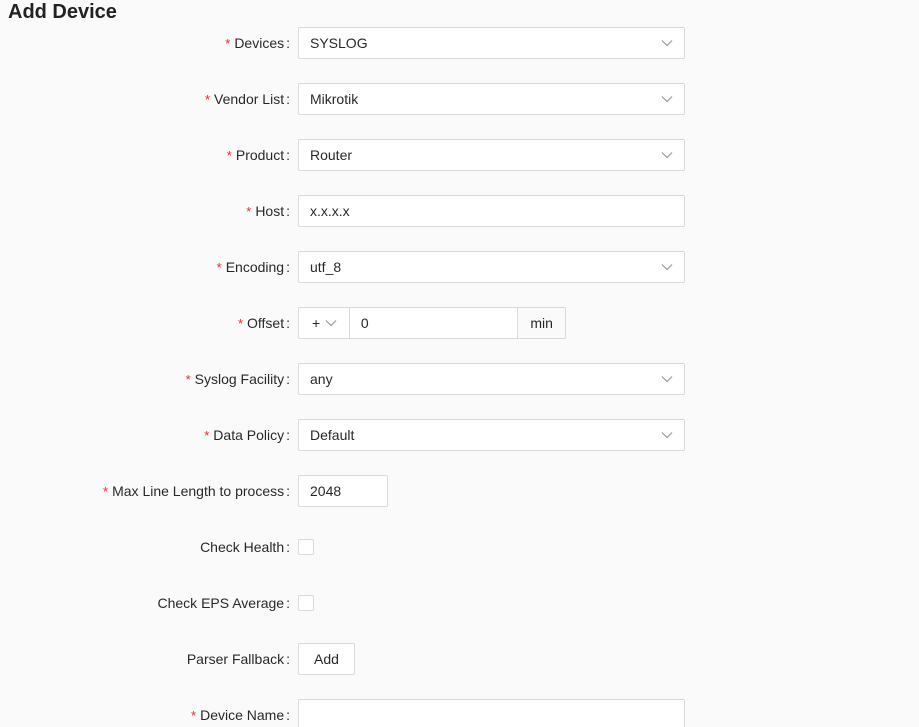 This screenshot has width=919, height=727. Describe the element at coordinates (237, 379) in the screenshot. I see `syslog-facility-label: * Syslog Facility:` at that location.